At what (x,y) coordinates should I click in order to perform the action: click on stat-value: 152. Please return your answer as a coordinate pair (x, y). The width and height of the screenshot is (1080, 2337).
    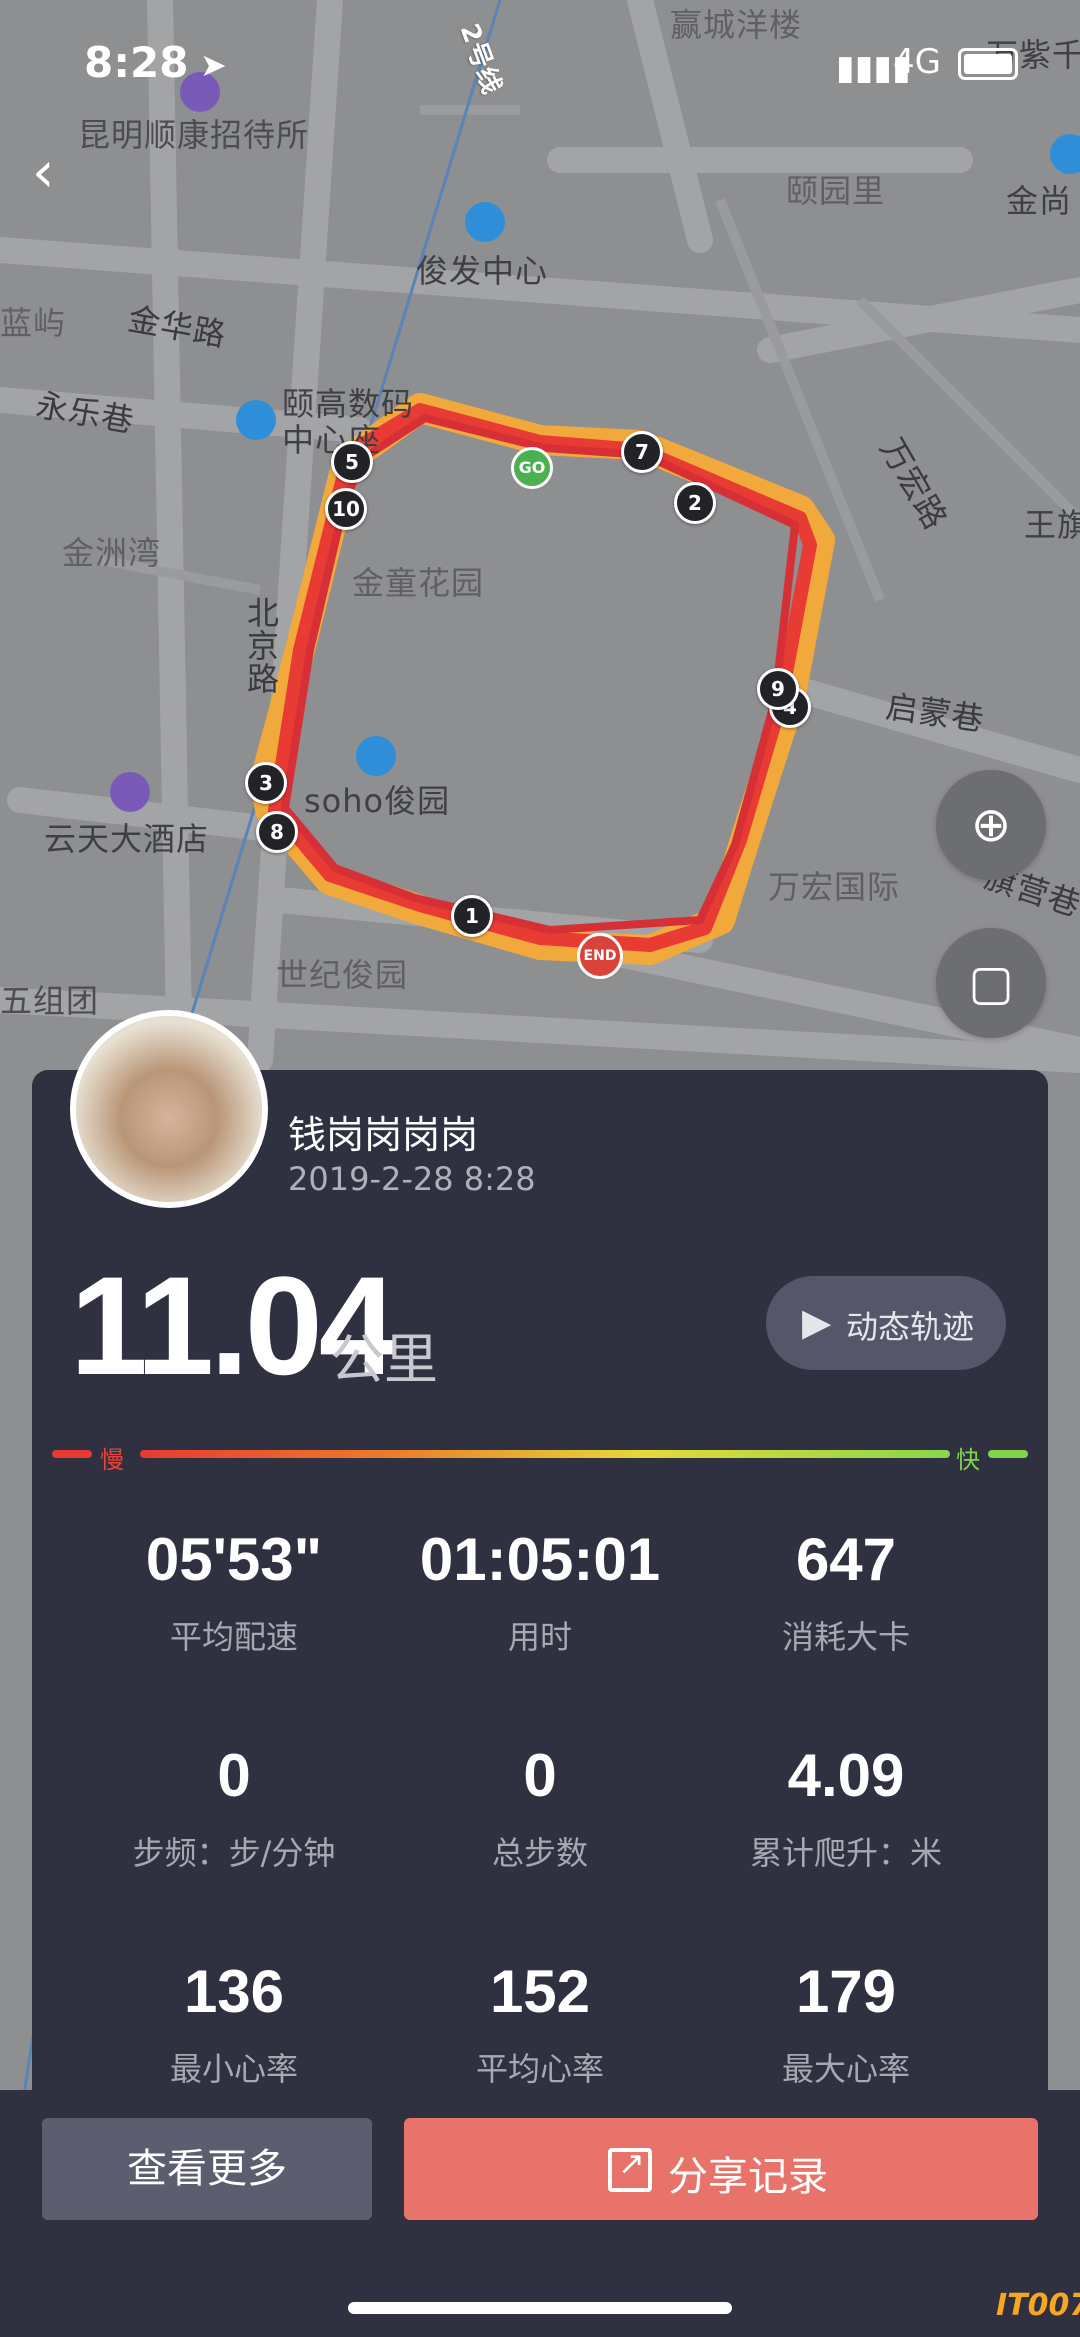
    Looking at the image, I should click on (540, 1991).